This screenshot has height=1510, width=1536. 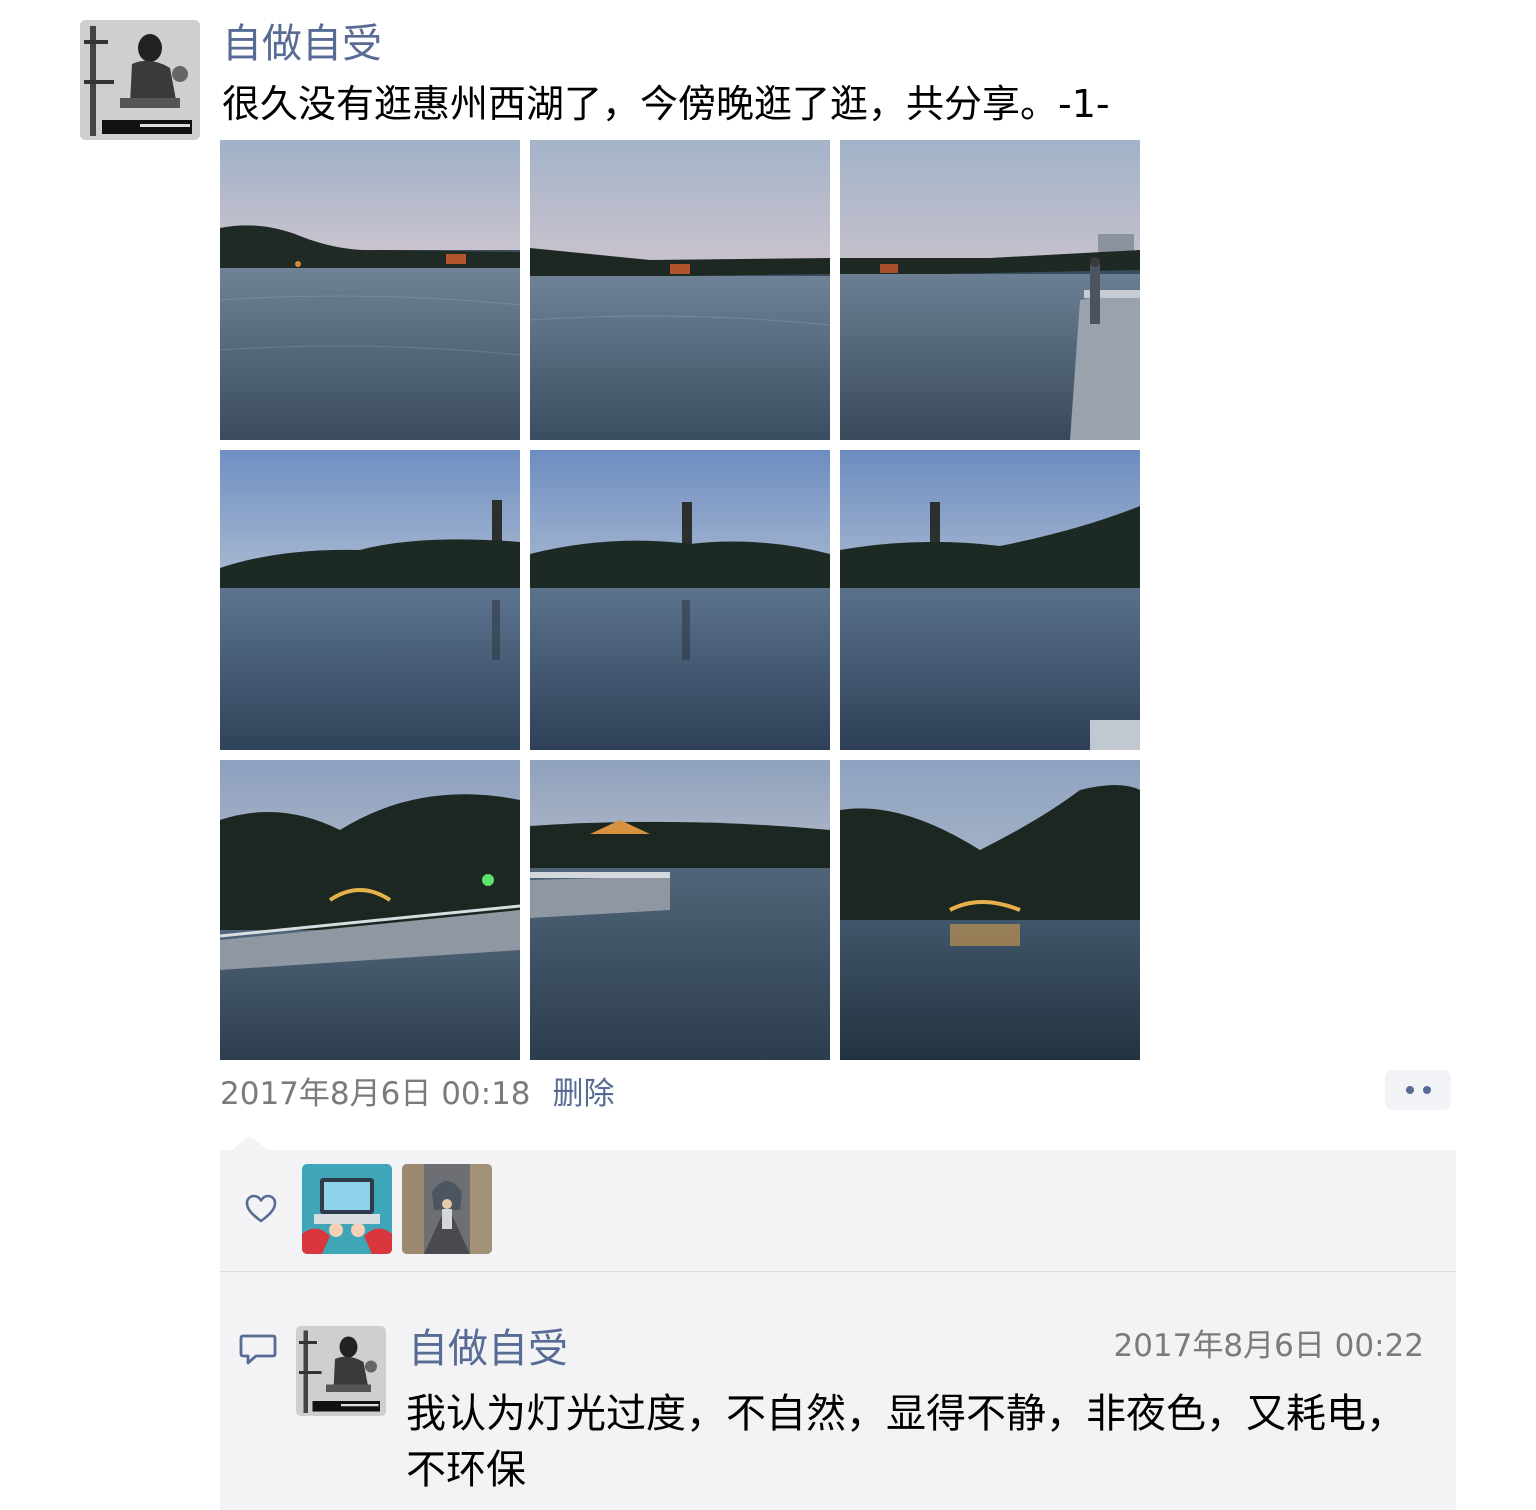 What do you see at coordinates (666, 104) in the screenshot?
I see `post-text: 很久没有逛惠州西湖了，今傍晚逛了逛，共分享。-1-` at bounding box center [666, 104].